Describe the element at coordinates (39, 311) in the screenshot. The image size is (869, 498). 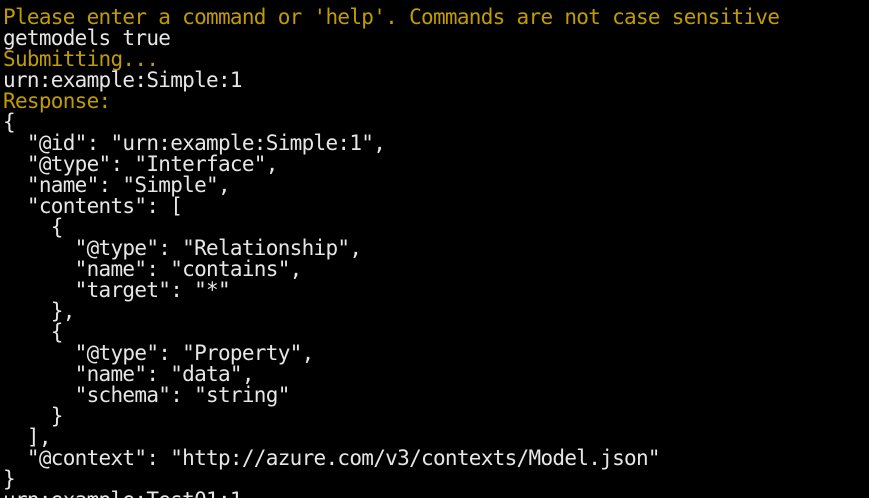
I see `json-line: },` at that location.